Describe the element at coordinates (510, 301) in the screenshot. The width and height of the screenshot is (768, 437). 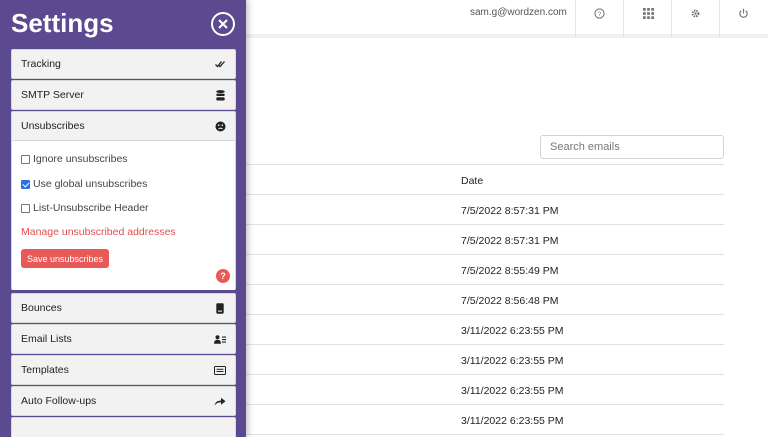
I see `date-cell: 7/5/2022 8:56:48 PM` at that location.